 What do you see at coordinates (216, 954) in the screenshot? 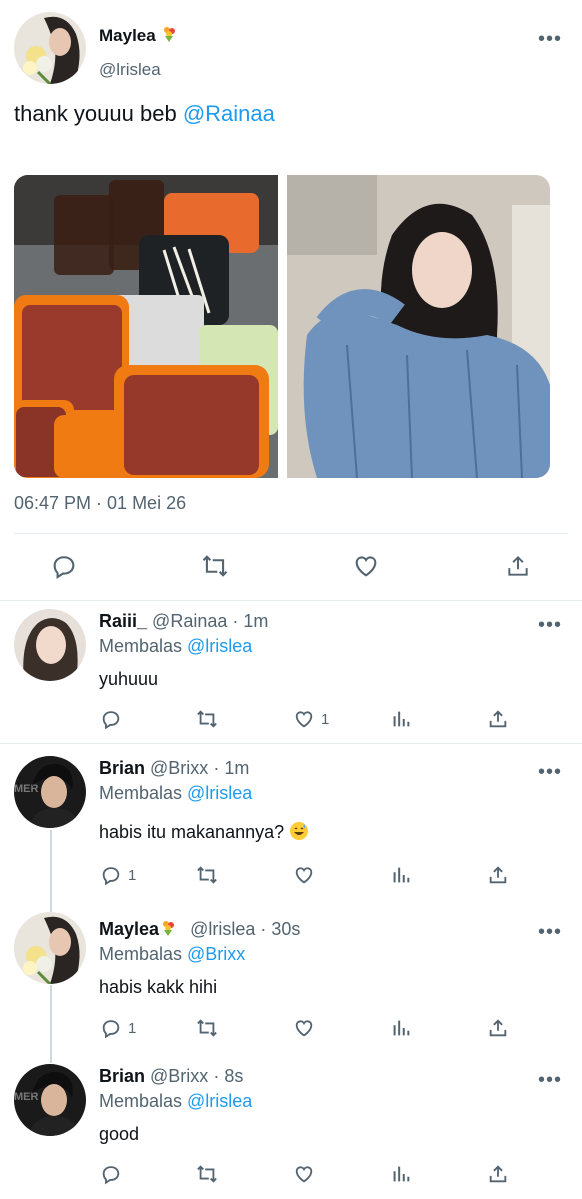
I see `mention-link: @Brixx` at bounding box center [216, 954].